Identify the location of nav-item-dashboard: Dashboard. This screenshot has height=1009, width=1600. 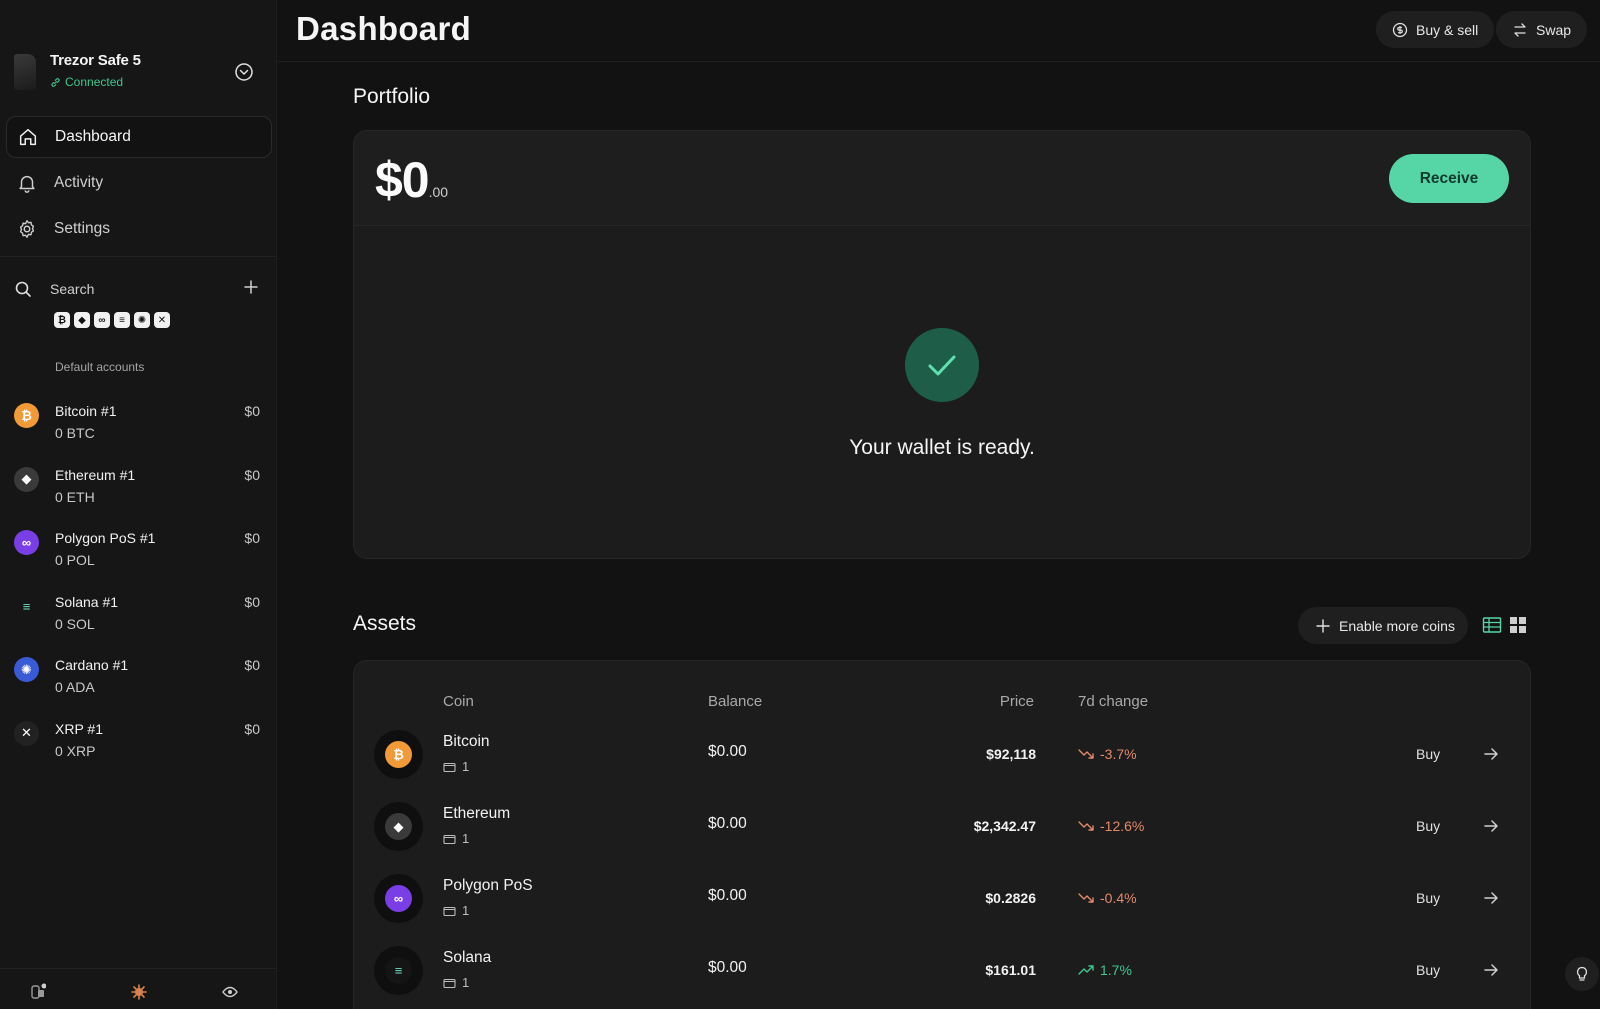
(139, 137).